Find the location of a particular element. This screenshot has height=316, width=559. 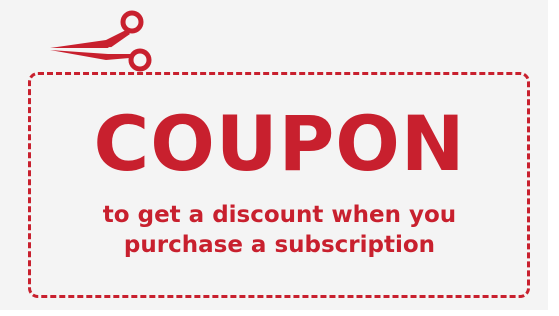

coupon-subtitle-line-2: purchase a subscription is located at coordinates (279, 245).